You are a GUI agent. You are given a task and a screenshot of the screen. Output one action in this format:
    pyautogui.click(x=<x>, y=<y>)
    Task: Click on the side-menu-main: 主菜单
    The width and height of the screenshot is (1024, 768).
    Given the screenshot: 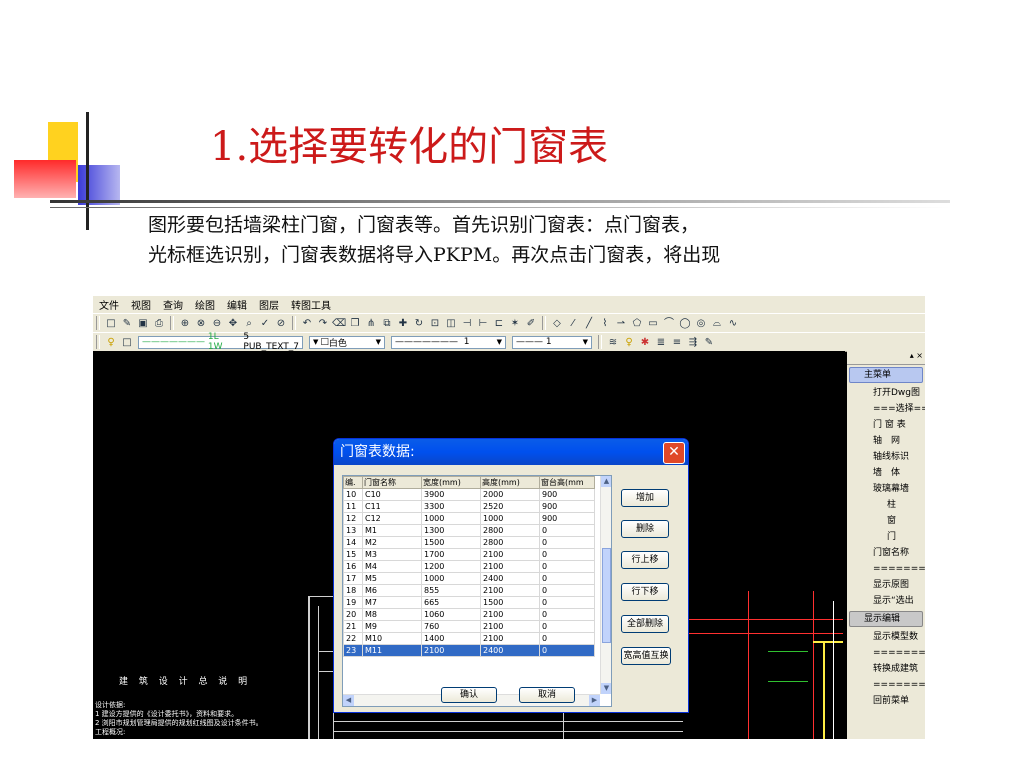 What is the action you would take?
    pyautogui.click(x=886, y=375)
    